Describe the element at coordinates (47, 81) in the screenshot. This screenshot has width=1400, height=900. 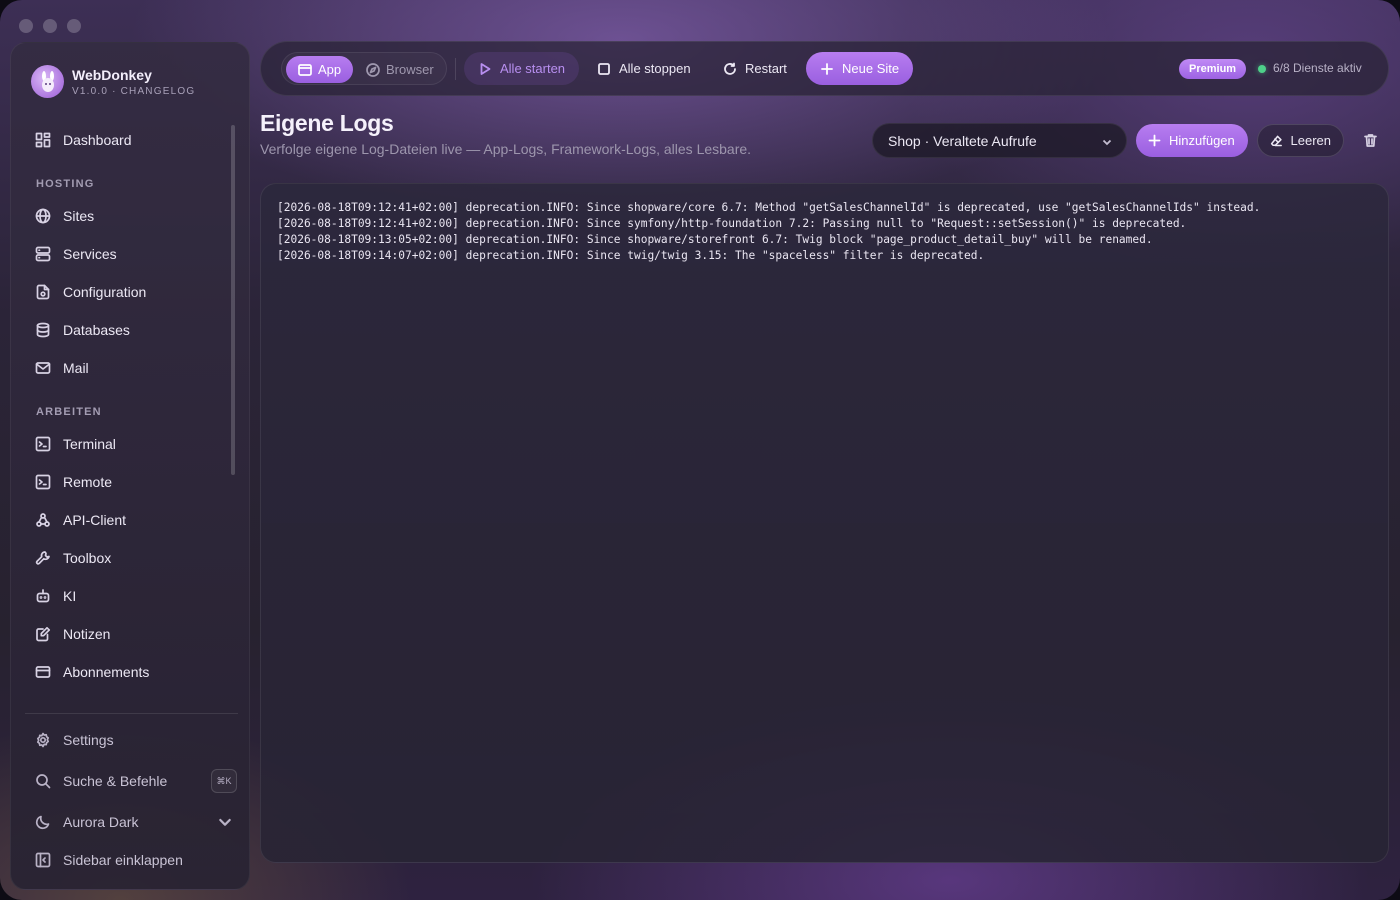
I see `donkey-logo-icon` at that location.